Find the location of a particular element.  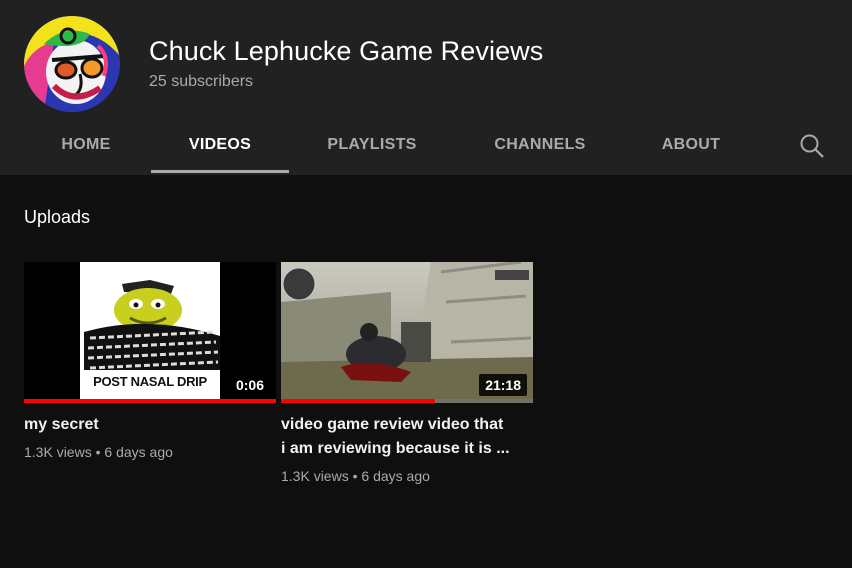

video-duration: 0:06 is located at coordinates (249, 385).